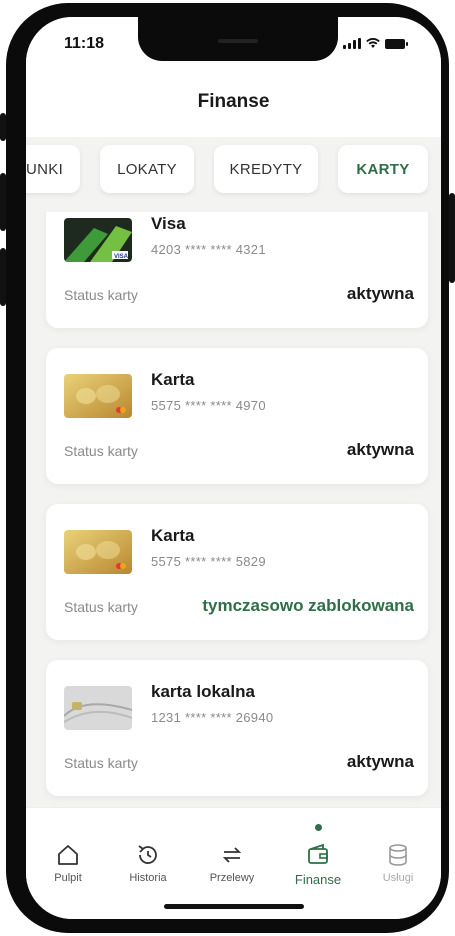 This screenshot has height=936, width=455. I want to click on nav-label: Finanse, so click(318, 879).